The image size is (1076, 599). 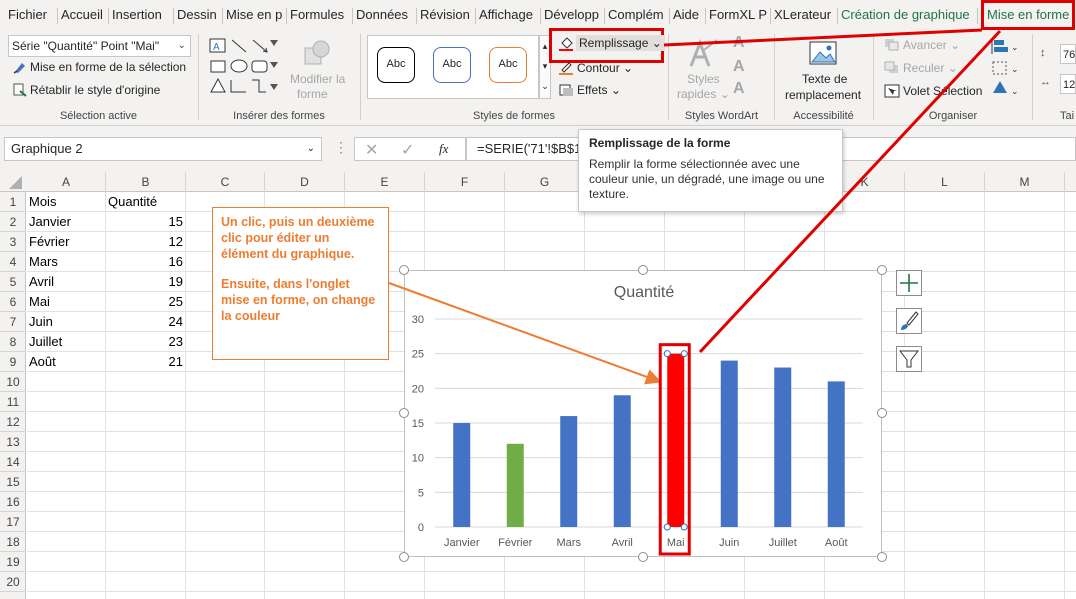 I want to click on resize-handle-se, so click(x=882, y=557).